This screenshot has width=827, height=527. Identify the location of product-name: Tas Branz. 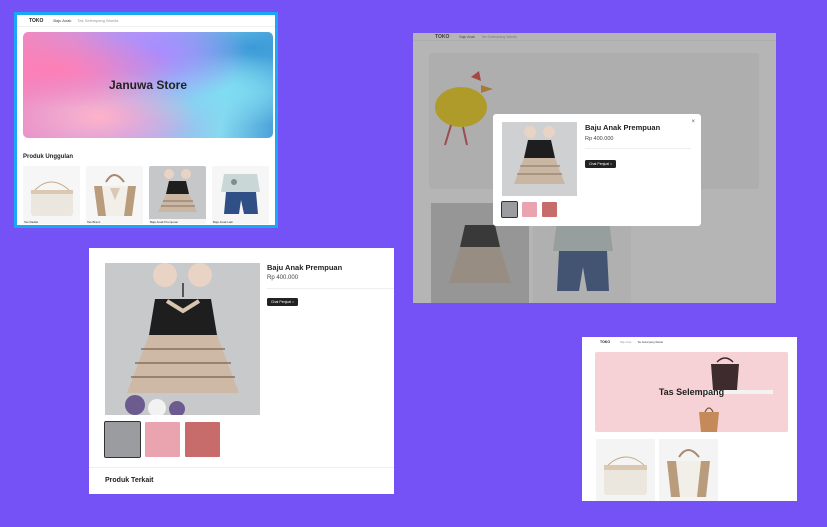
(93, 222).